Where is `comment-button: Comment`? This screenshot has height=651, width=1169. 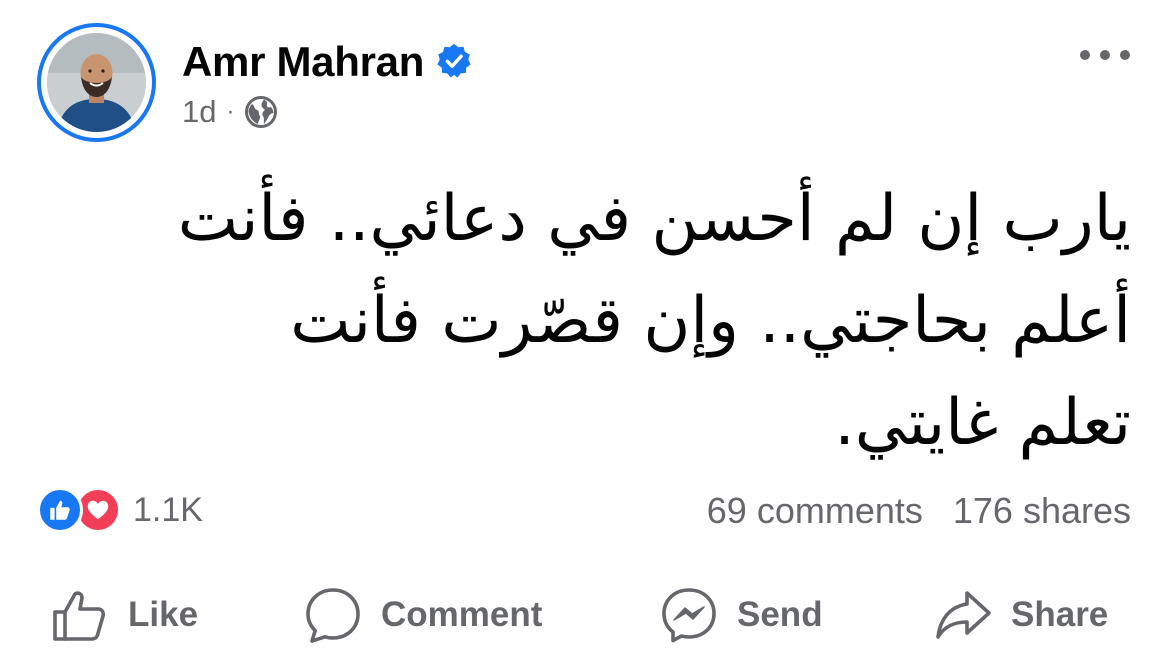 comment-button: Comment is located at coordinates (422, 615).